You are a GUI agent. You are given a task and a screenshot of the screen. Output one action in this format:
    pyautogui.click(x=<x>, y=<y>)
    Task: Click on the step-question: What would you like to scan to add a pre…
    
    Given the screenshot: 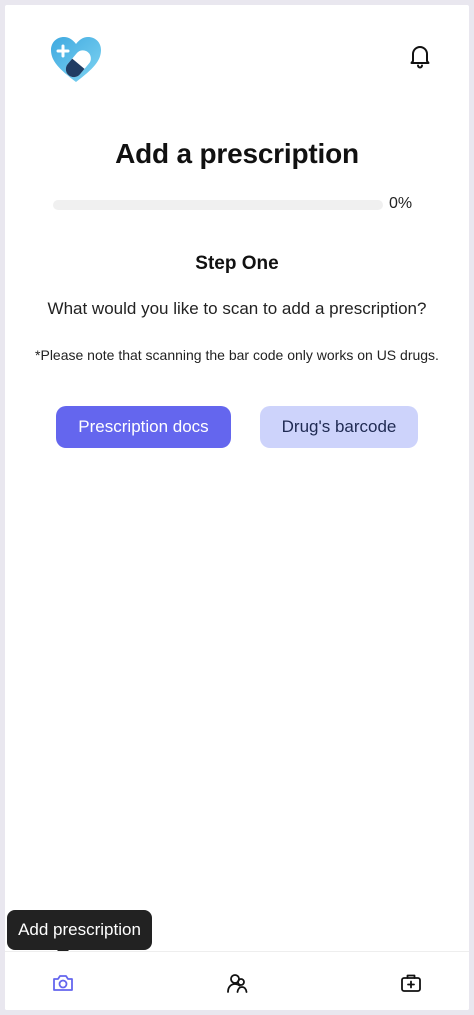 What is the action you would take?
    pyautogui.click(x=237, y=308)
    